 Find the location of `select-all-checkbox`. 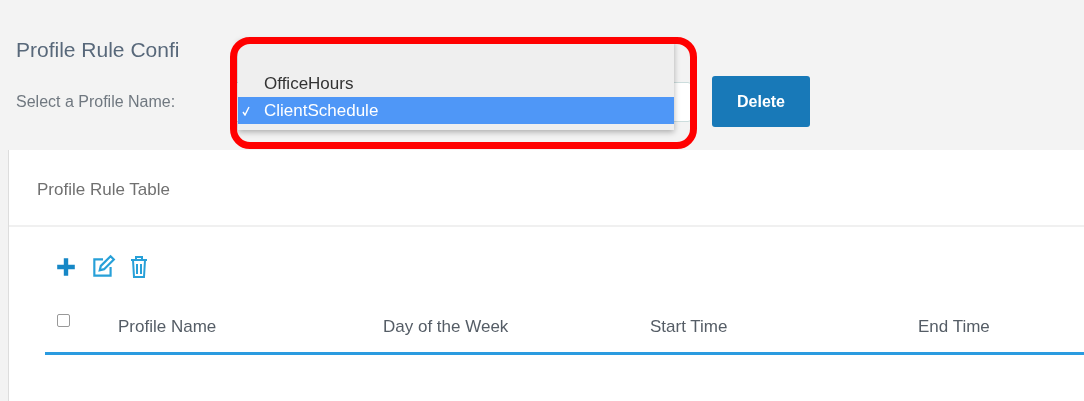

select-all-checkbox is located at coordinates (63, 320).